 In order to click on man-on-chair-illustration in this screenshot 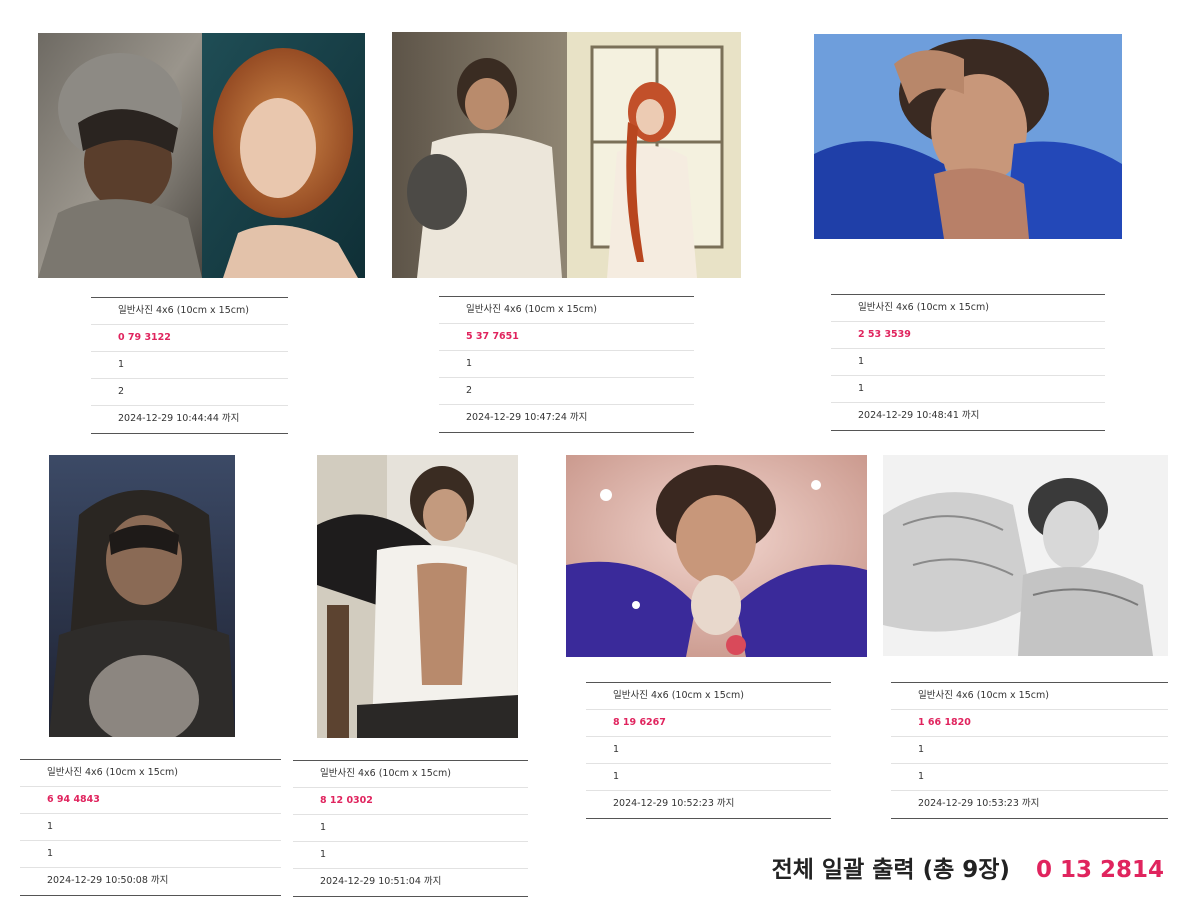, I will do `click(417, 596)`.